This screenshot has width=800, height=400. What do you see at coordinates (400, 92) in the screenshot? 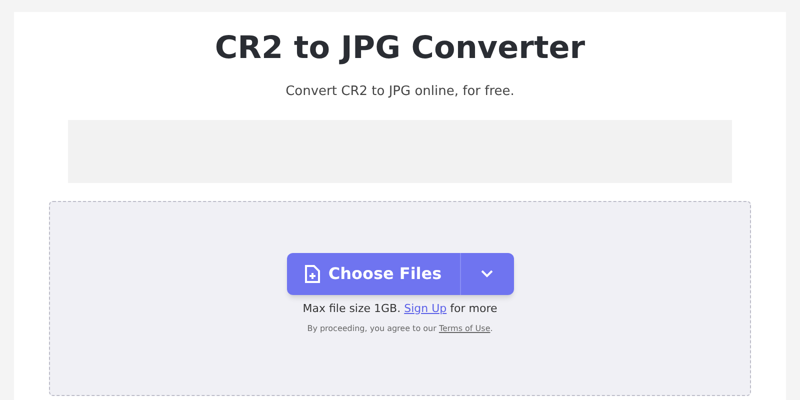
I see `page-subtitle: Convert CR2 to JPG online, for free.` at bounding box center [400, 92].